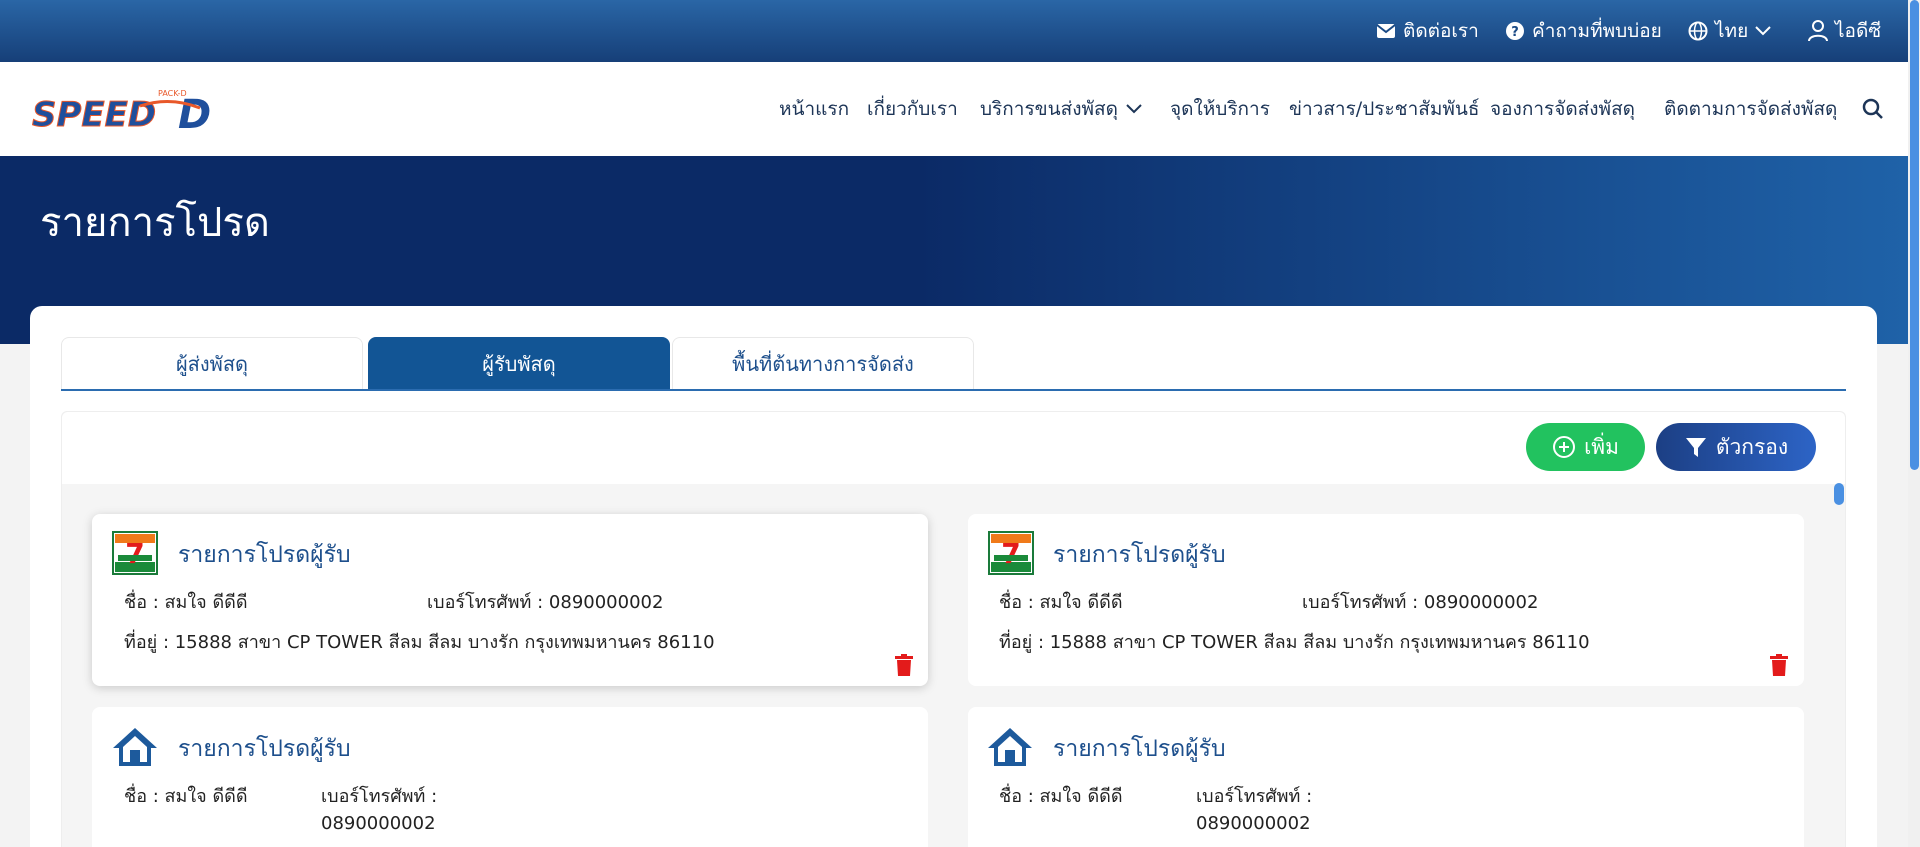 This screenshot has width=1920, height=847. I want to click on tab-recipient-label: ผู้รับพัสดุ, so click(519, 364).